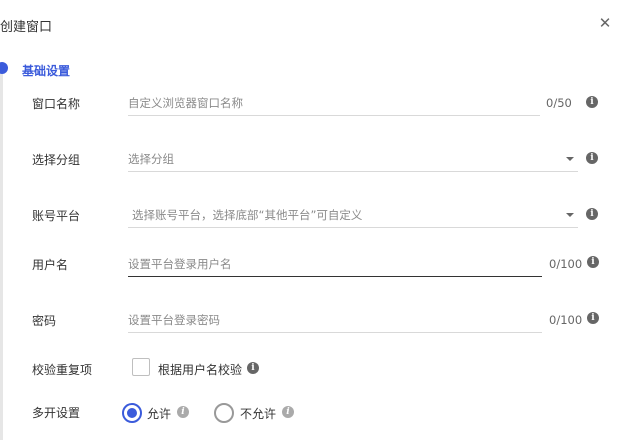  What do you see at coordinates (247, 215) in the screenshot?
I see `platform-placeholder: 选择账号平台，选择底部“其他平台”可自定义` at bounding box center [247, 215].